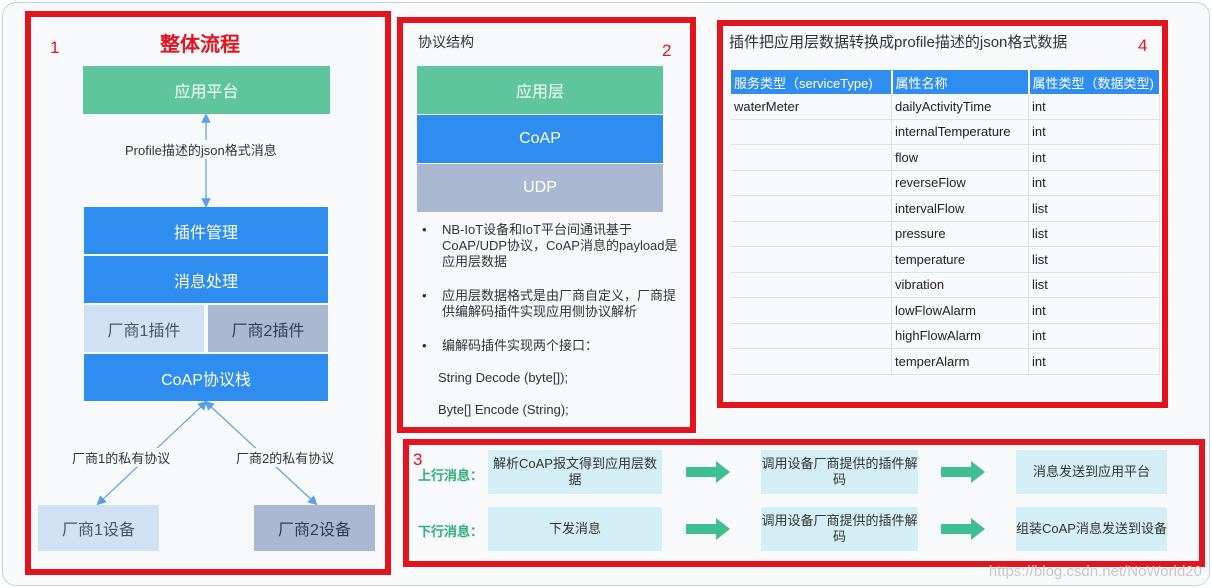 This screenshot has width=1212, height=588. What do you see at coordinates (835, 500) in the screenshot?
I see `flow-arrows` at bounding box center [835, 500].